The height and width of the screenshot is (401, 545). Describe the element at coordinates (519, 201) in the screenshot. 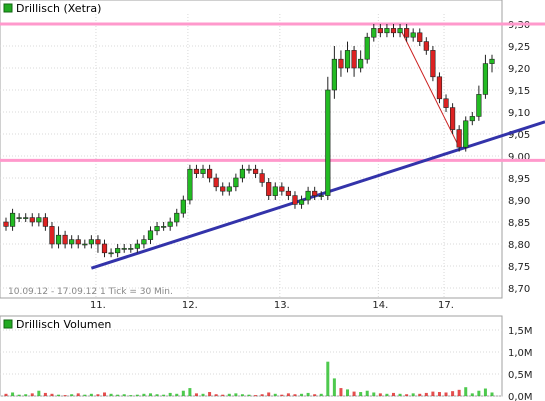

I see `price-y-tick: 8,90` at that location.